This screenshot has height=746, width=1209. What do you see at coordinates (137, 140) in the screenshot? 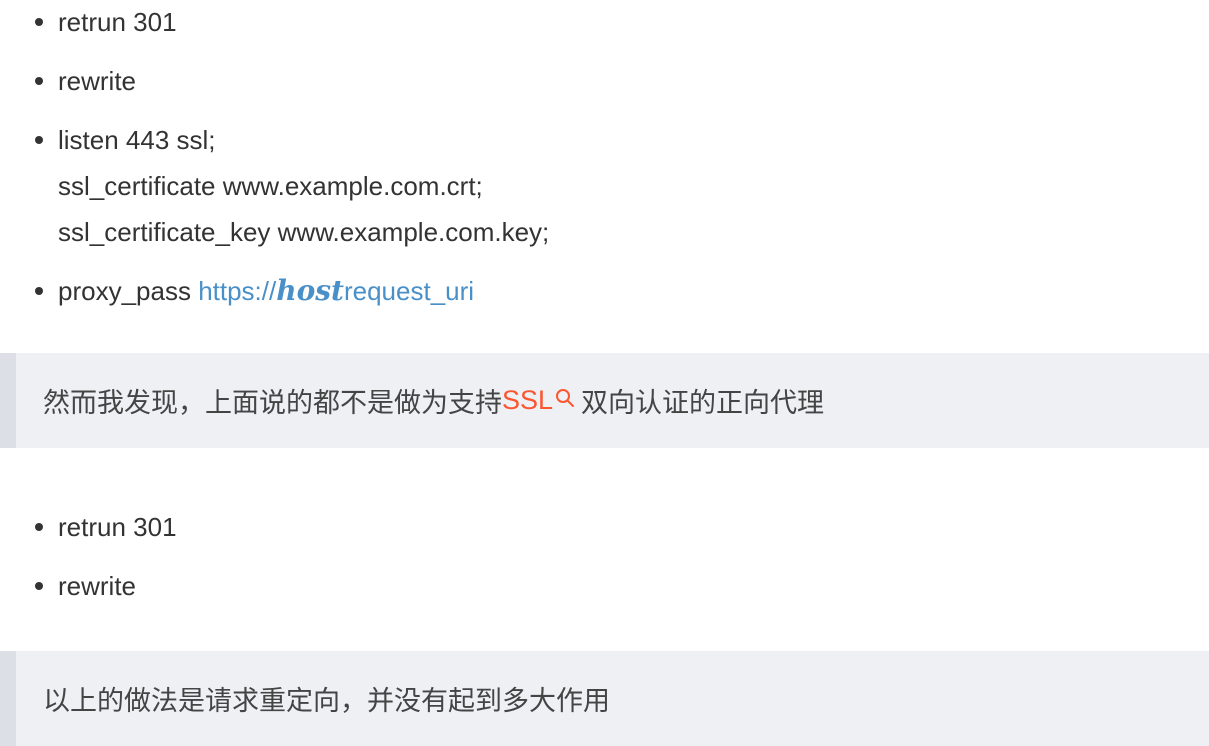
I see `code-line: listen 443 ssl;` at bounding box center [137, 140].